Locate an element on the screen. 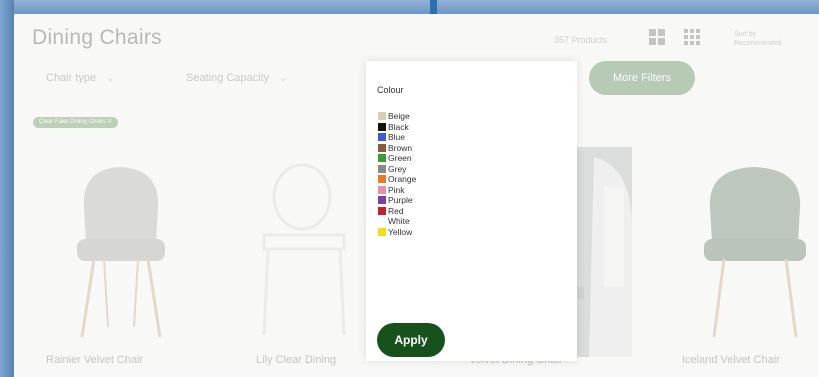  colour-option-beige: Beige is located at coordinates (397, 116).